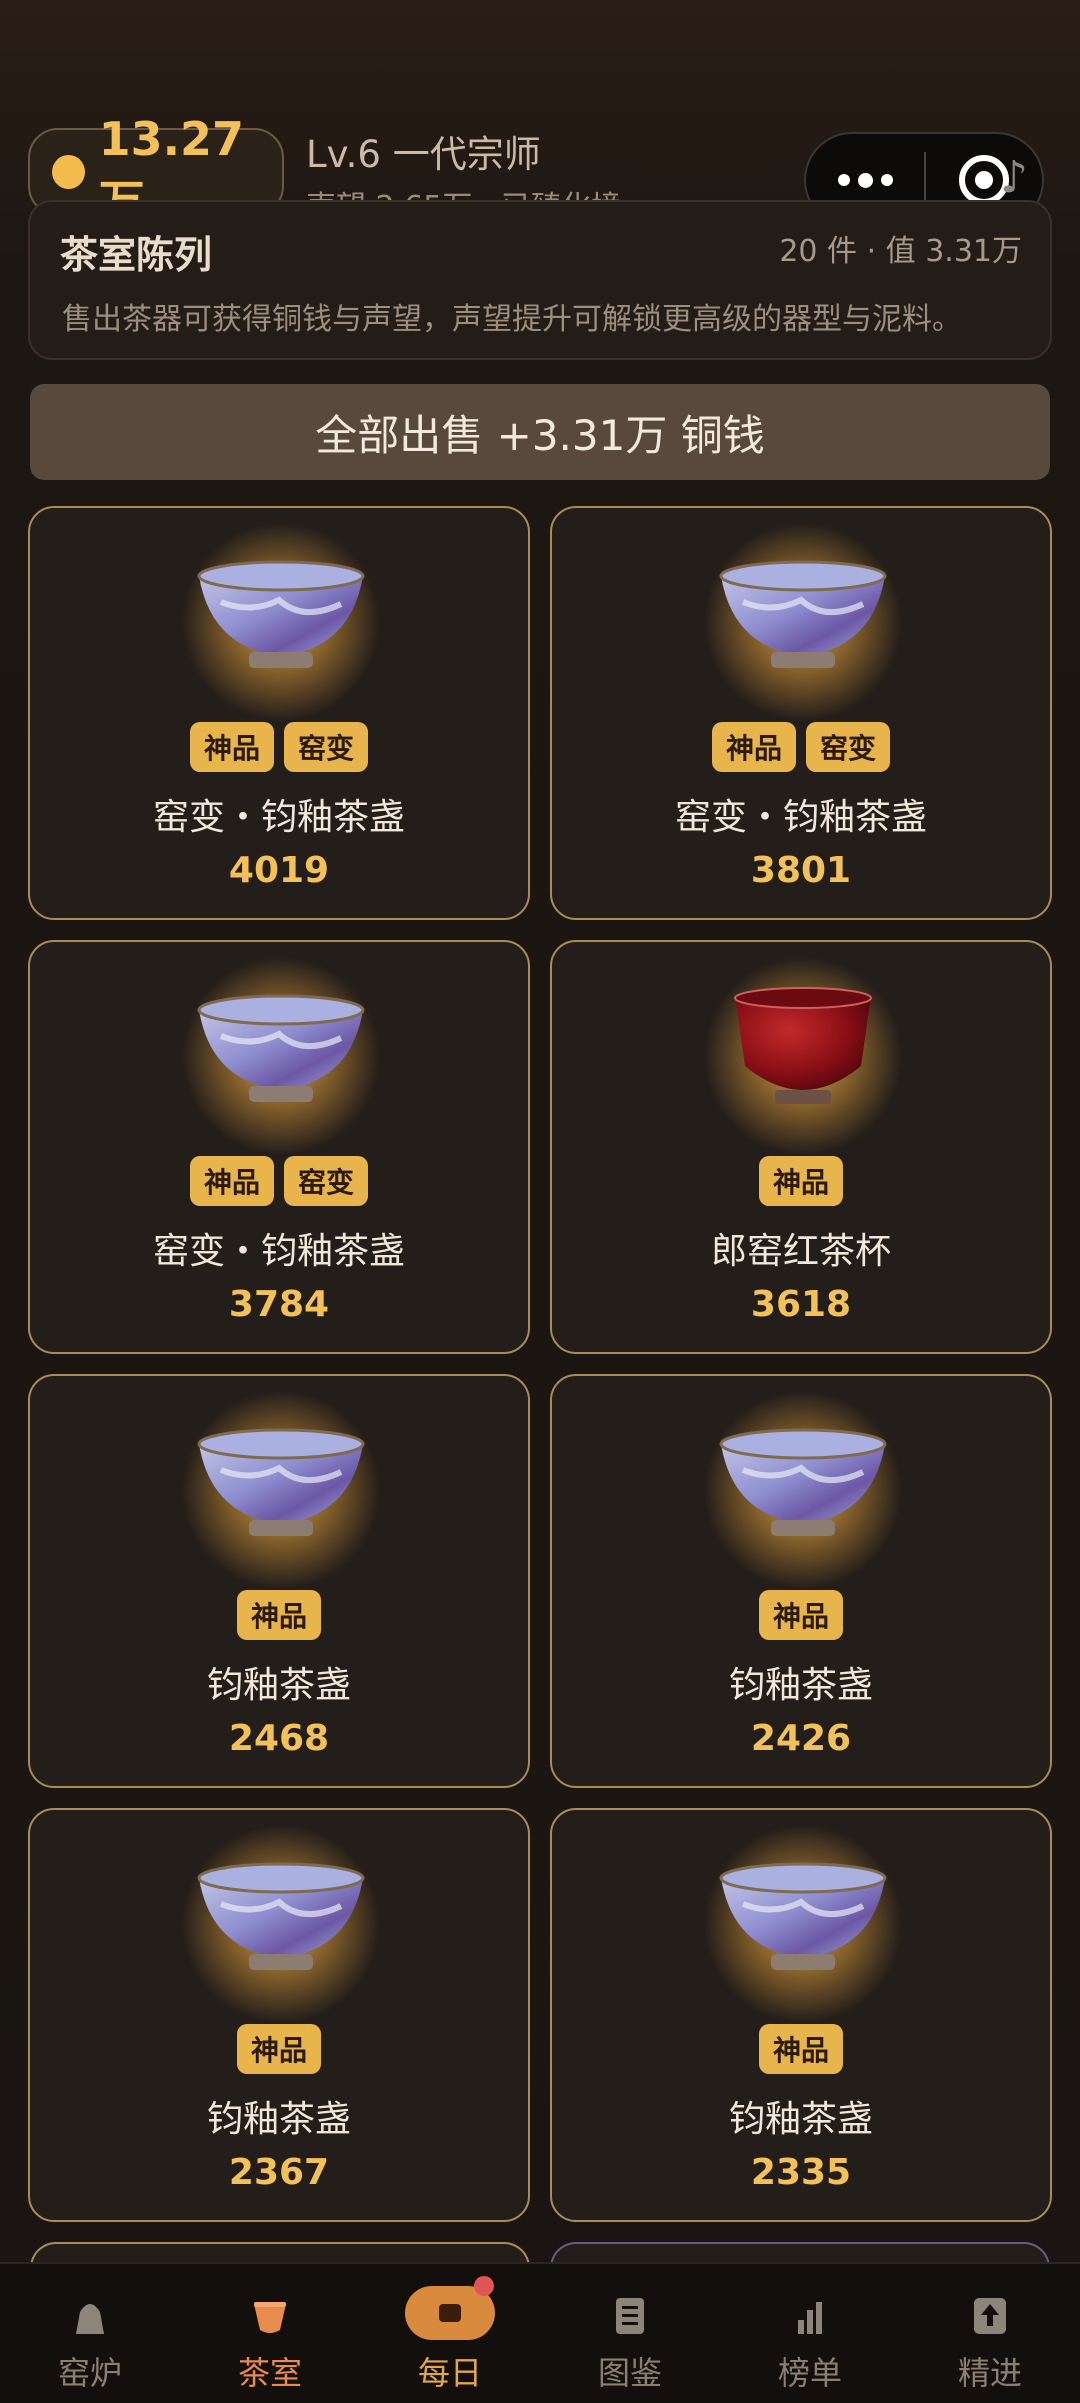  Describe the element at coordinates (803, 1045) in the screenshot. I see `red-cup-image` at that location.